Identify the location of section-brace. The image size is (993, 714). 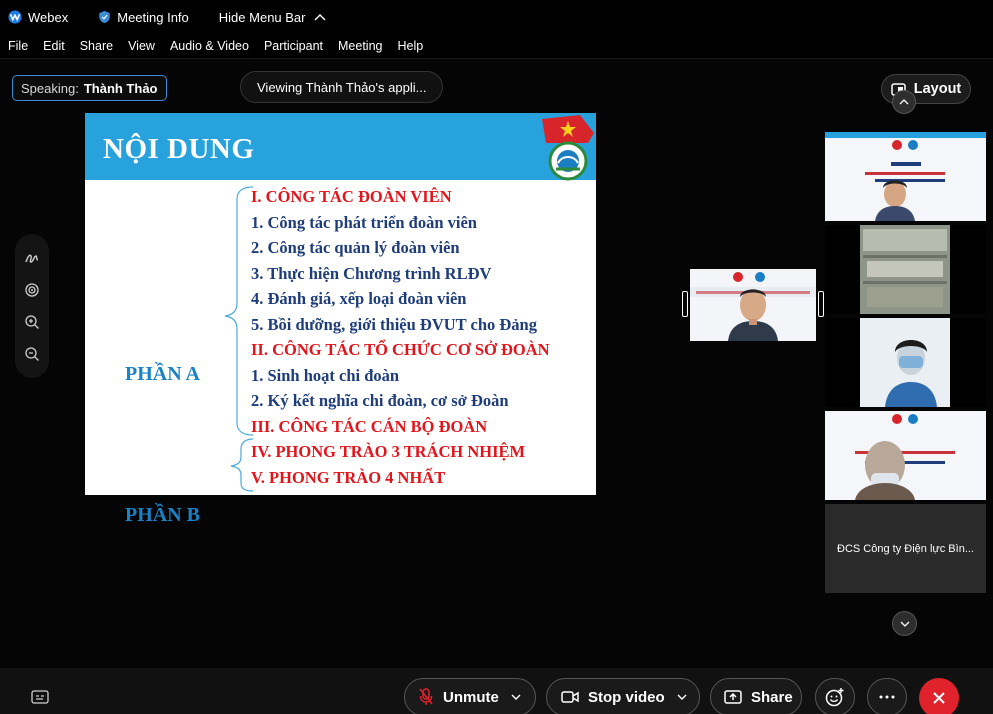
(239, 339).